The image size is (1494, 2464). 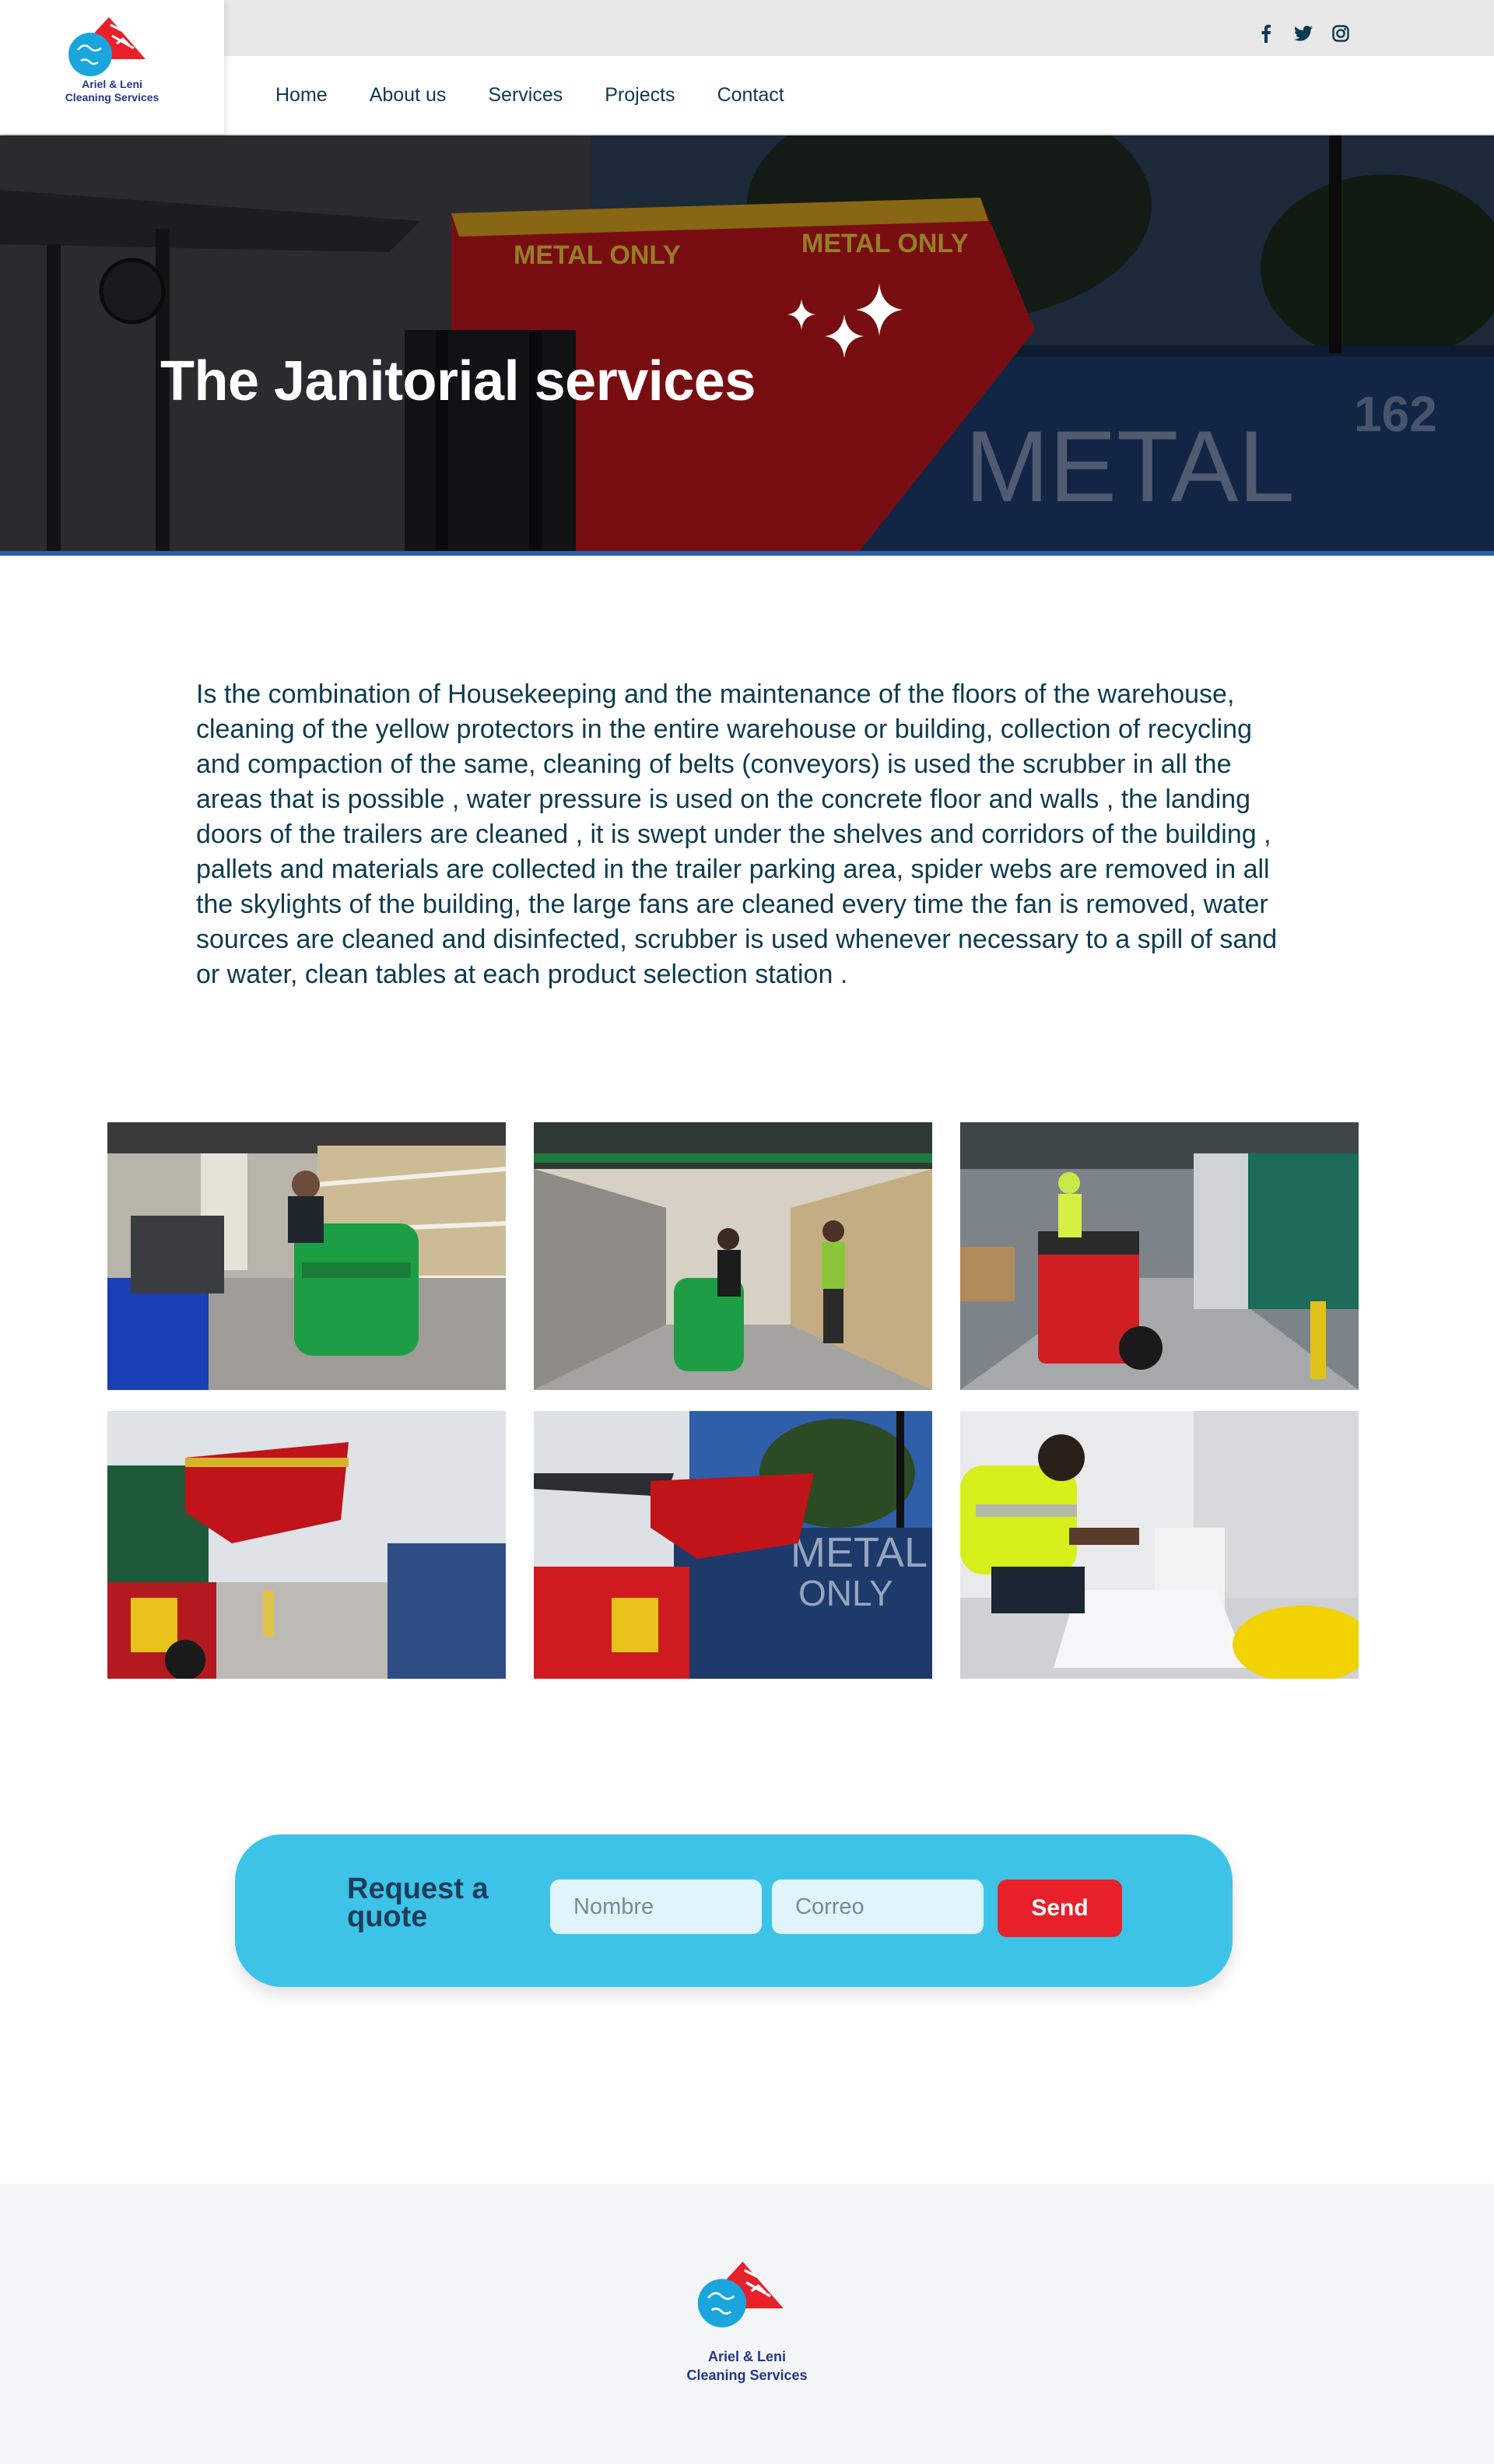 I want to click on footer: Ariel & Leni Cleaning Services, so click(x=747, y=2324).